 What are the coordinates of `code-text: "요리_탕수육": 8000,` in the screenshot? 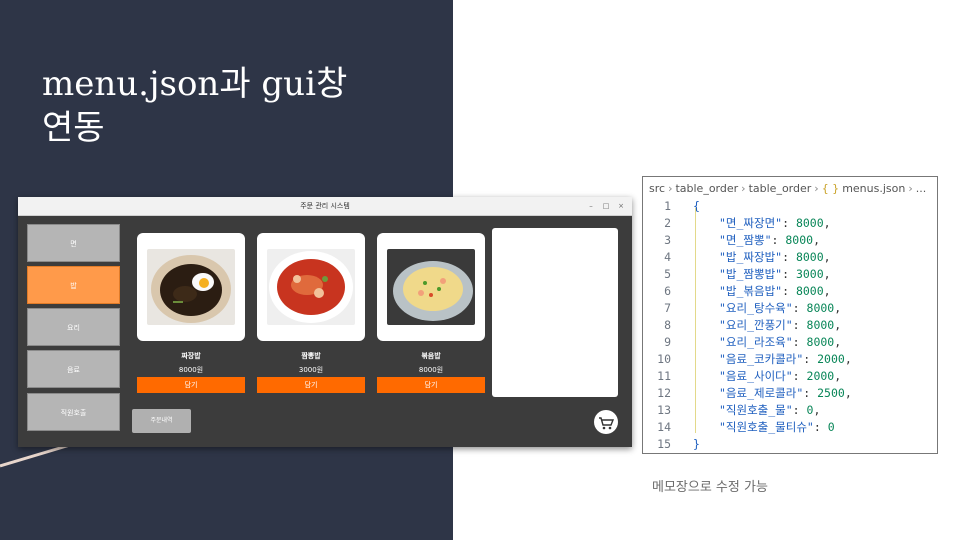 It's located at (780, 308).